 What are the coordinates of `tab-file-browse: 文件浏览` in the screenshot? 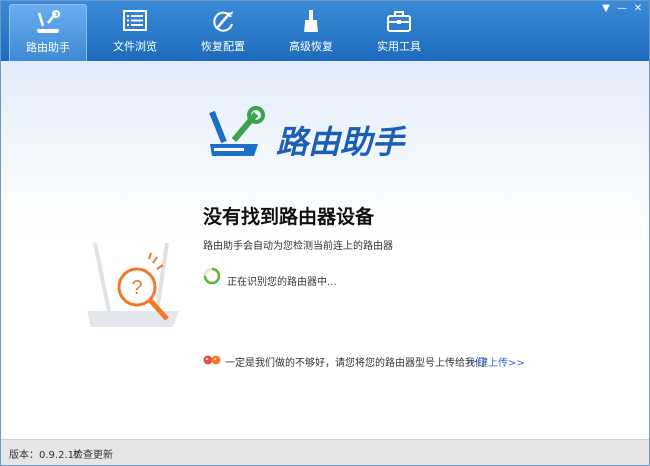 It's located at (135, 32).